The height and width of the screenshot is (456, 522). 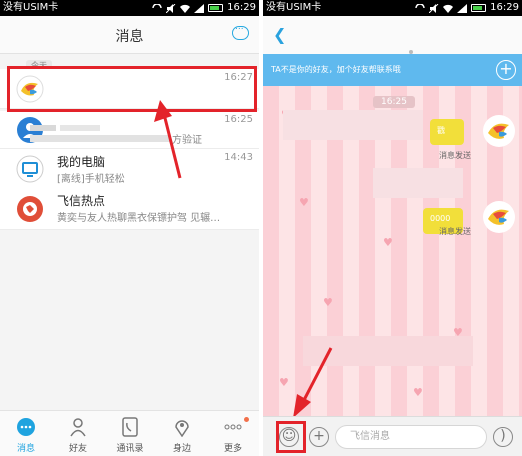 I want to click on computer-icon, so click(x=30, y=169).